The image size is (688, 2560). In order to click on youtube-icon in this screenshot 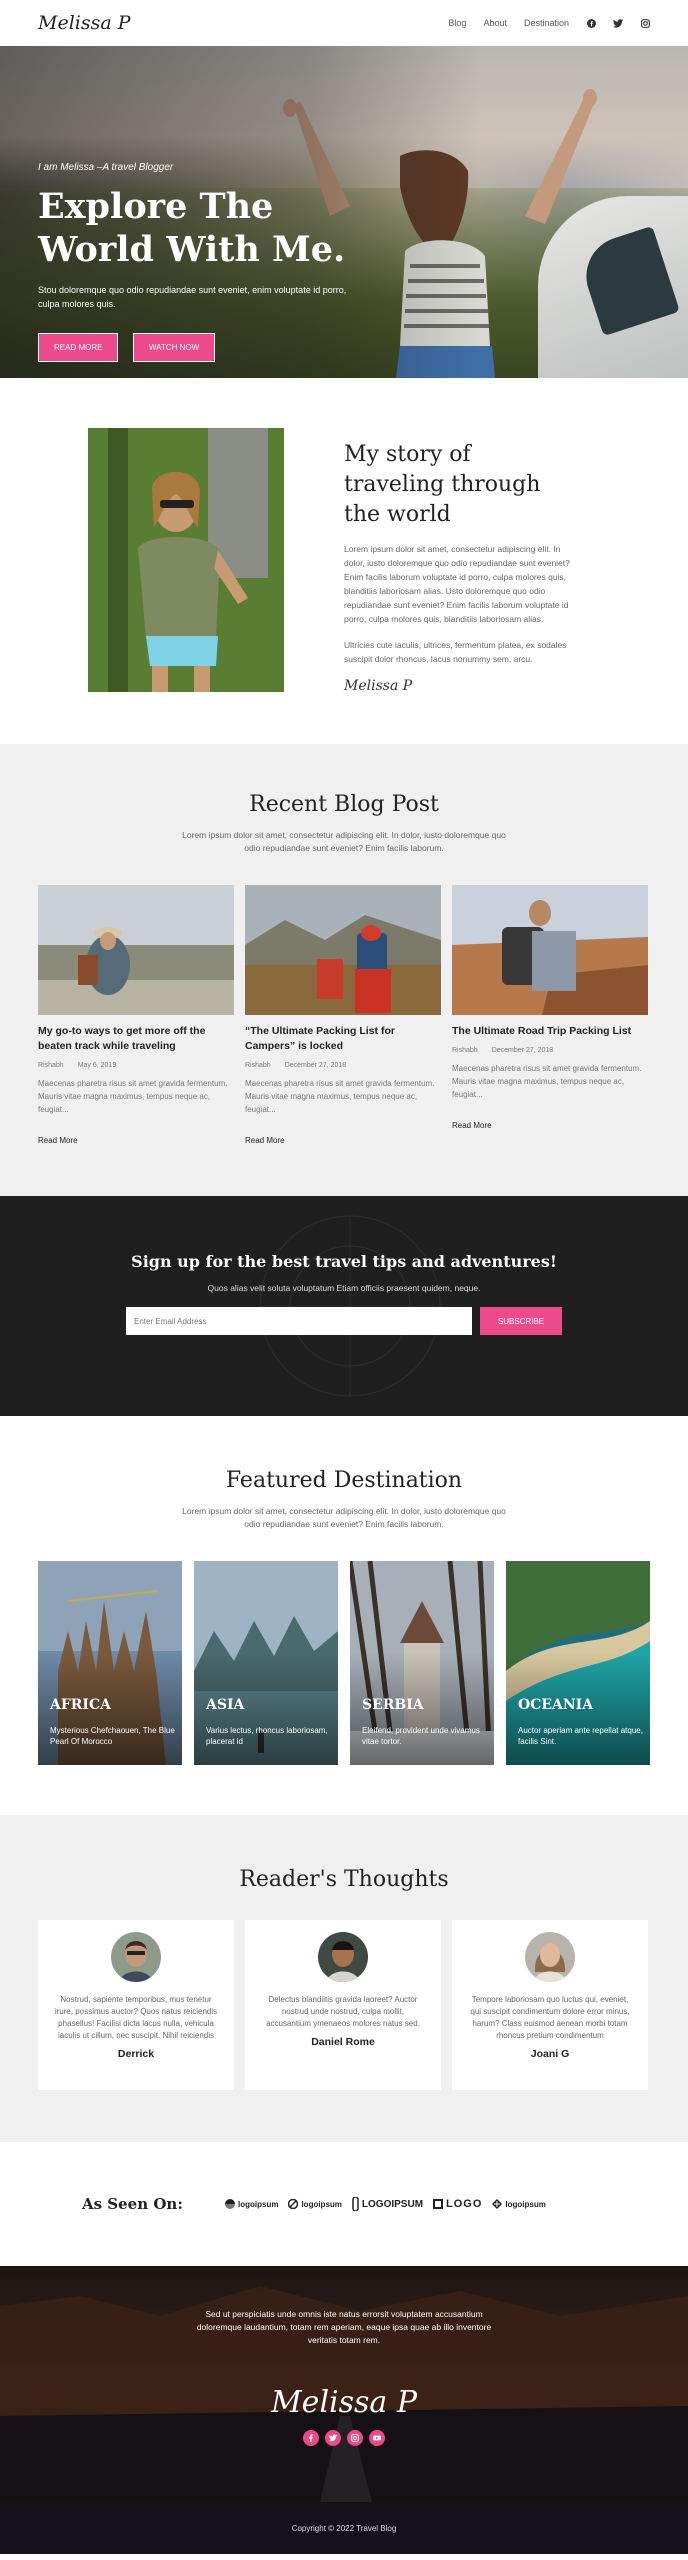, I will do `click(377, 2438)`.